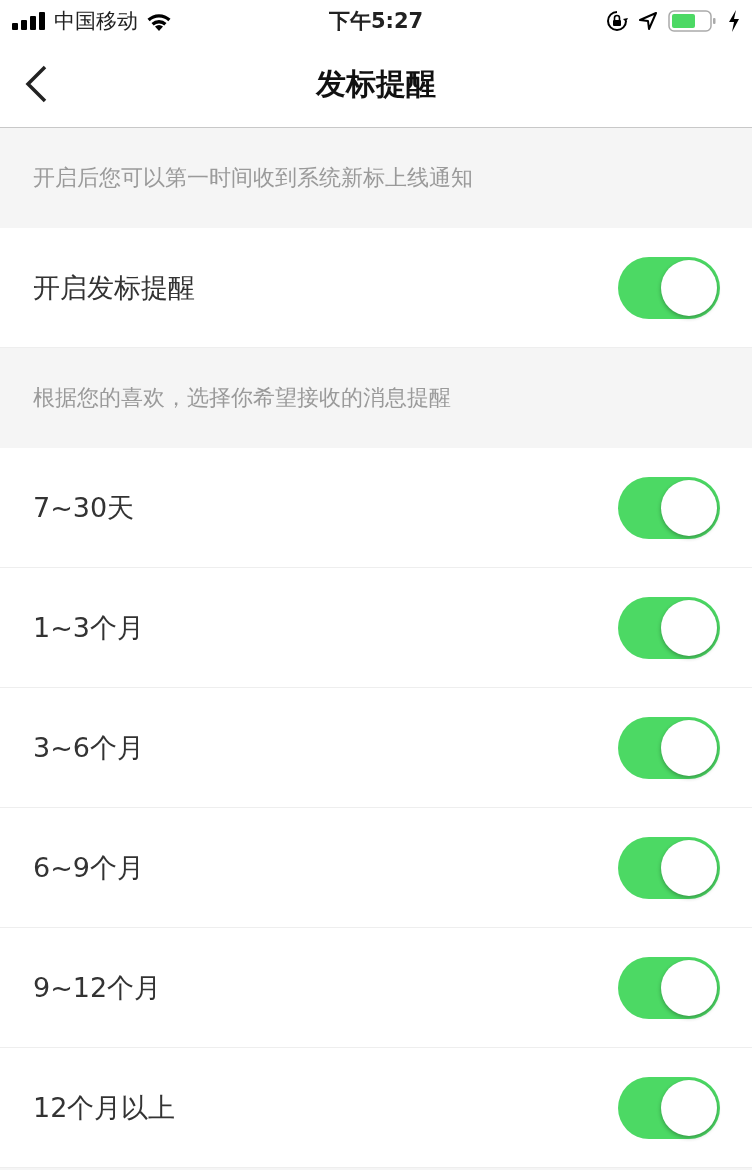  What do you see at coordinates (84, 507) in the screenshot?
I see `setting-label: 7~30天` at bounding box center [84, 507].